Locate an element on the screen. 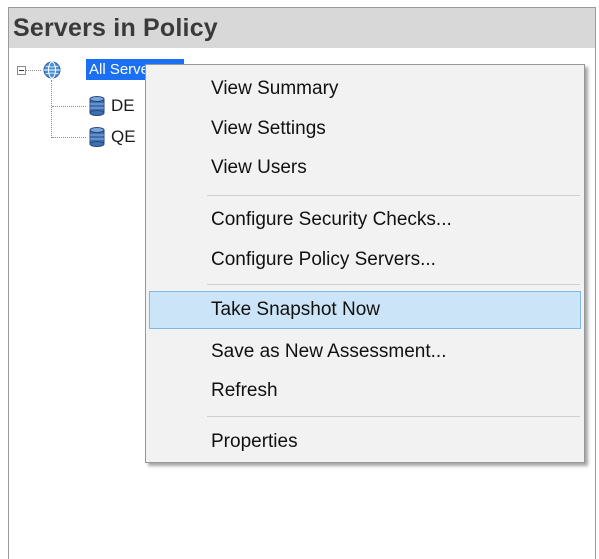 This screenshot has height=559, width=599. menu-item-properties: Properties is located at coordinates (365, 442).